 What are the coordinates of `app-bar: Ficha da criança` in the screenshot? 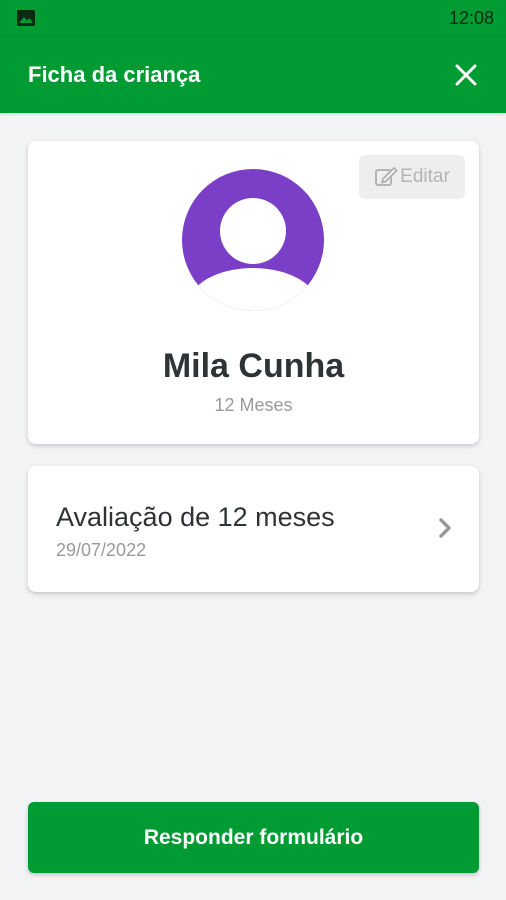 It's located at (253, 74).